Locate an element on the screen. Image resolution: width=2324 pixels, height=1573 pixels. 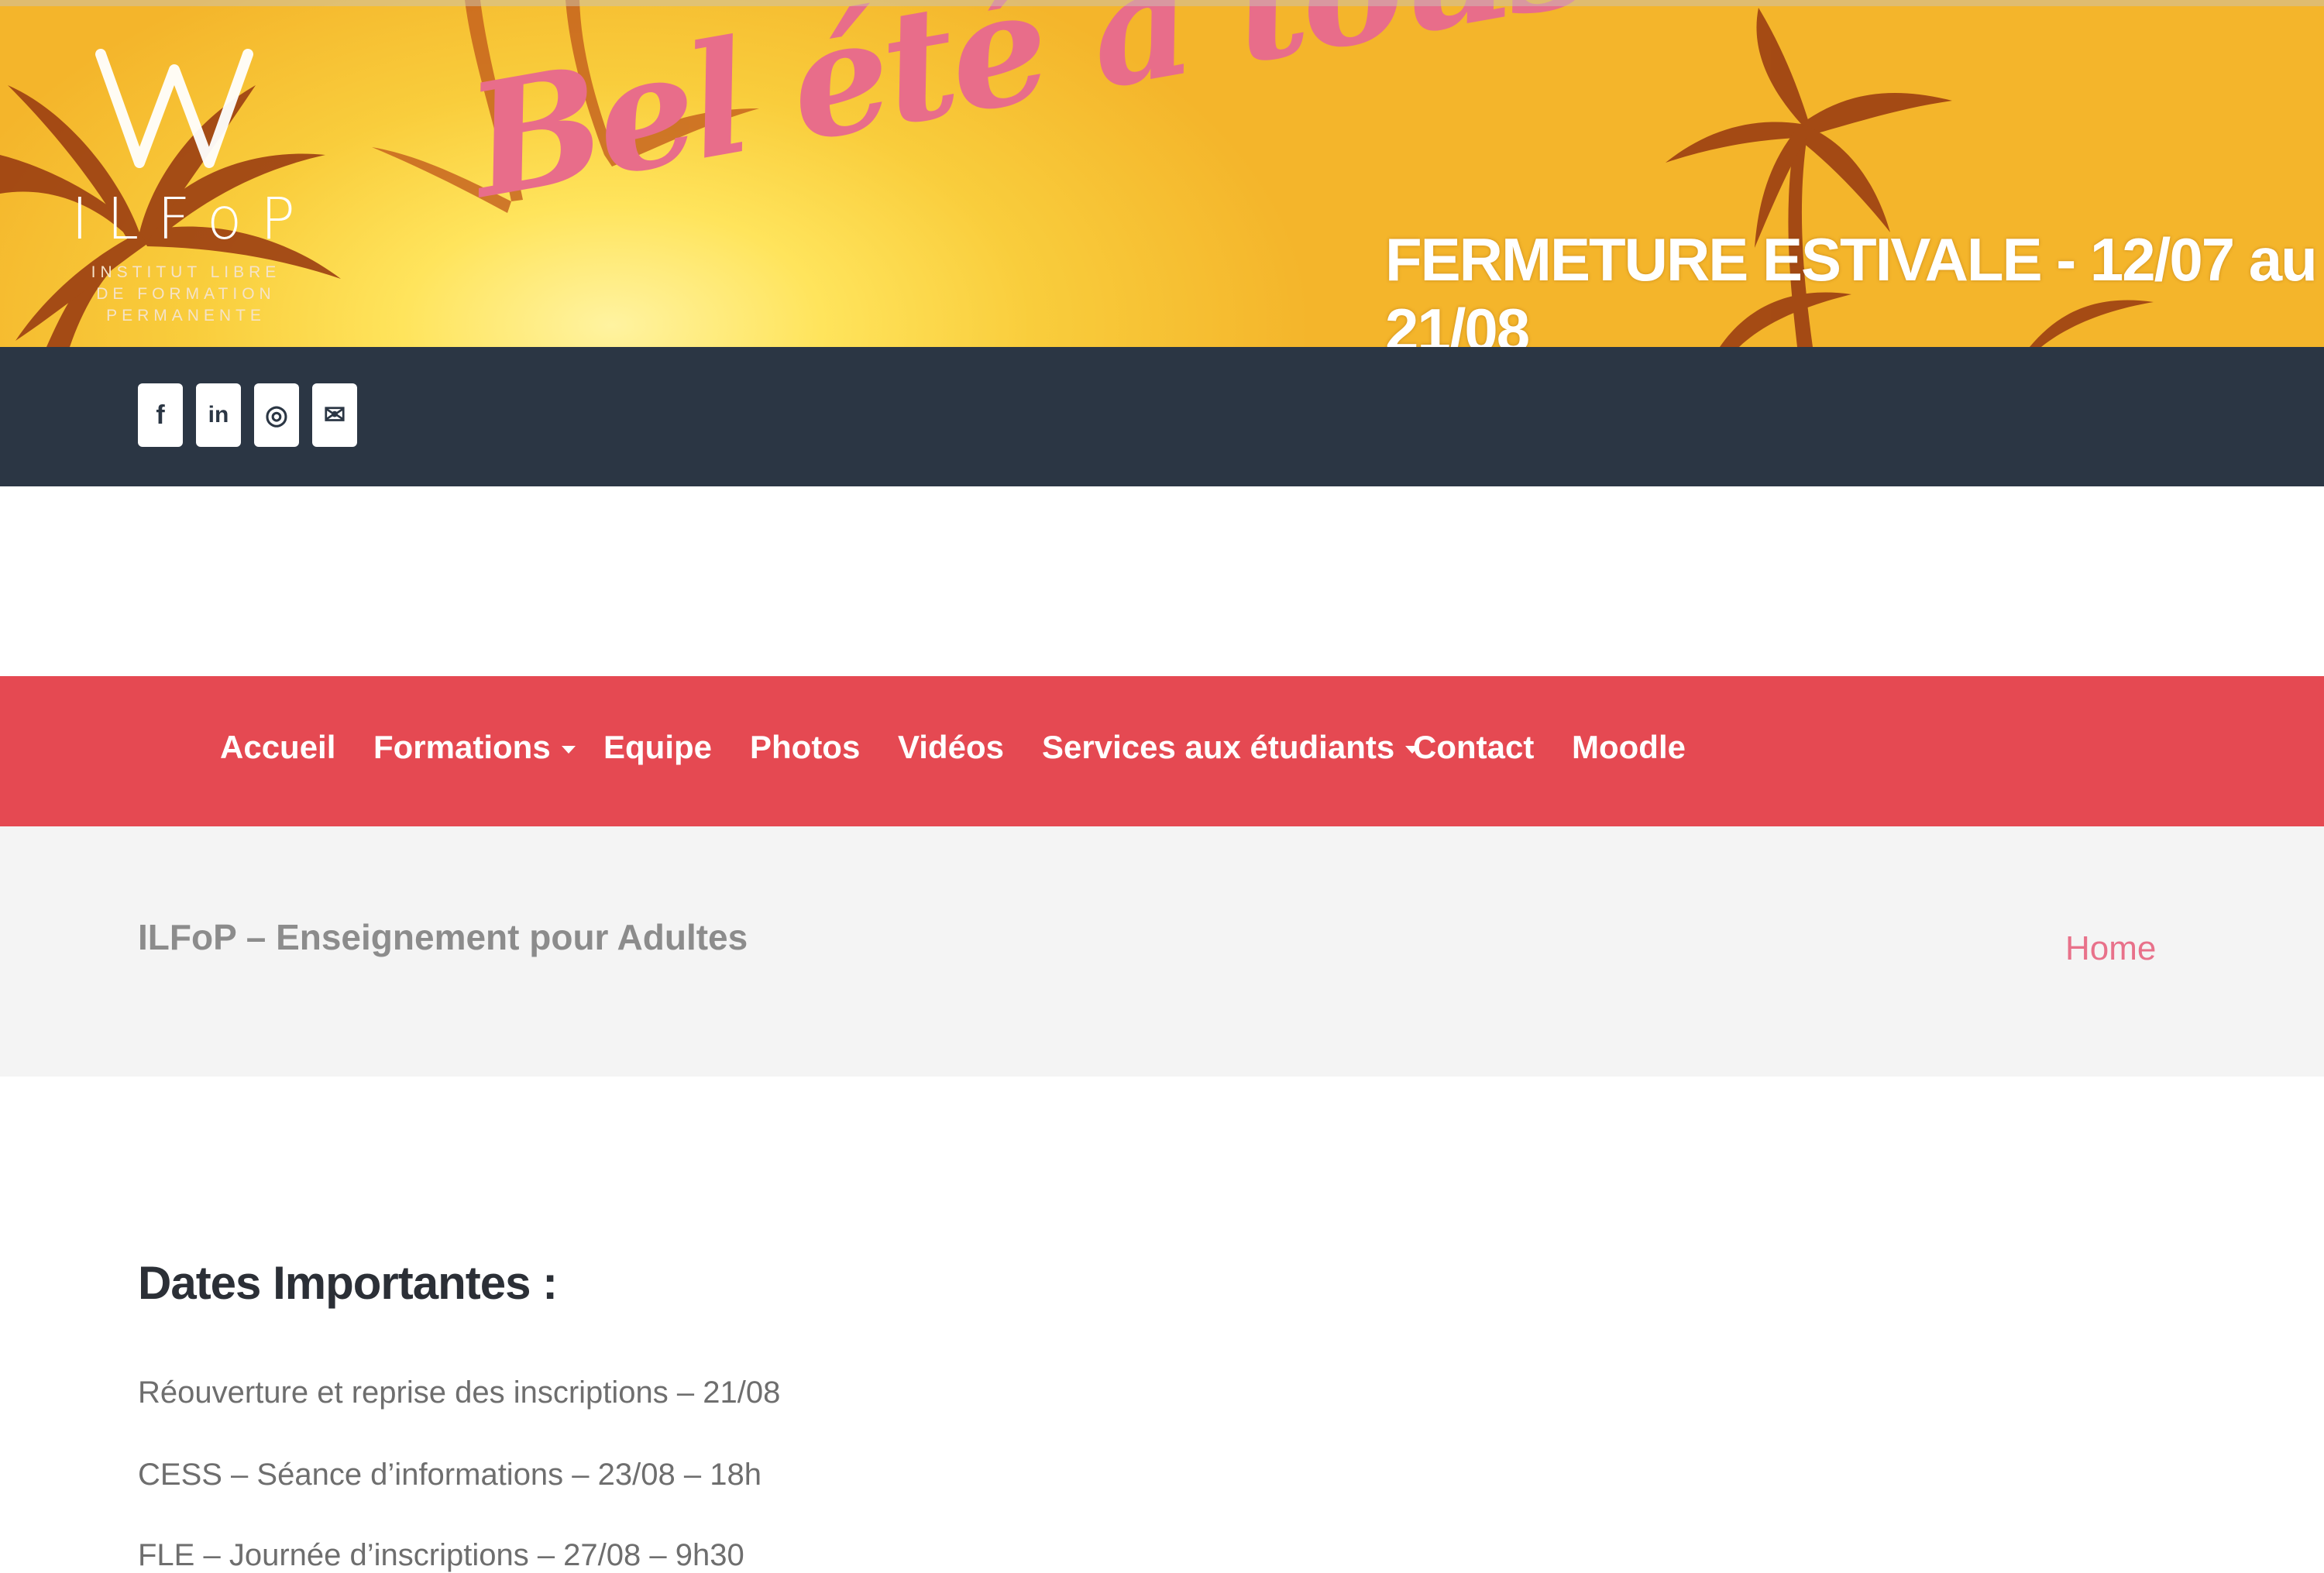
nav-item-contact: Contact is located at coordinates (1473, 747).